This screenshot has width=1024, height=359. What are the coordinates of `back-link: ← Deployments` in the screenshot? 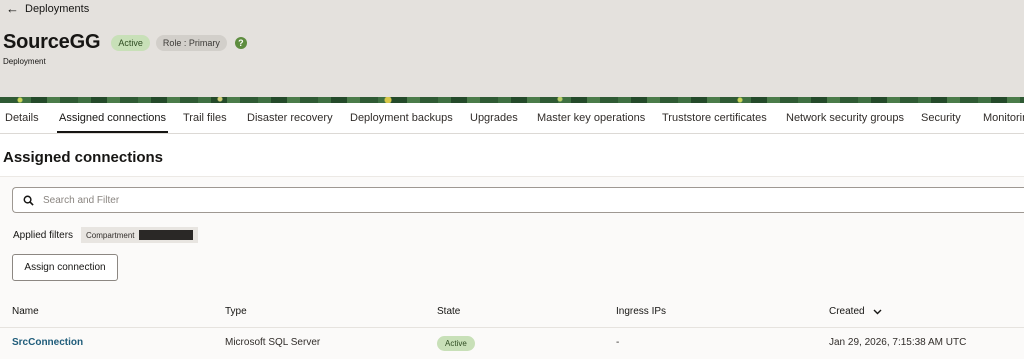 It's located at (47, 8).